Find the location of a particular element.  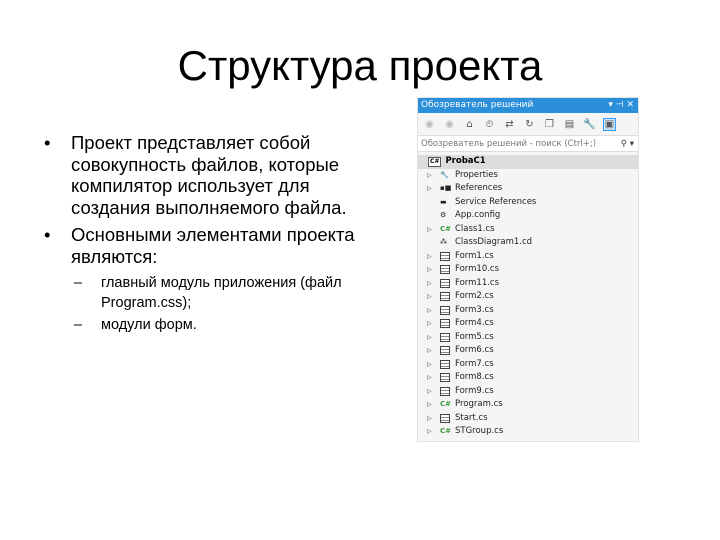

tree-item: ▷ Form11.cs is located at coordinates (528, 284).